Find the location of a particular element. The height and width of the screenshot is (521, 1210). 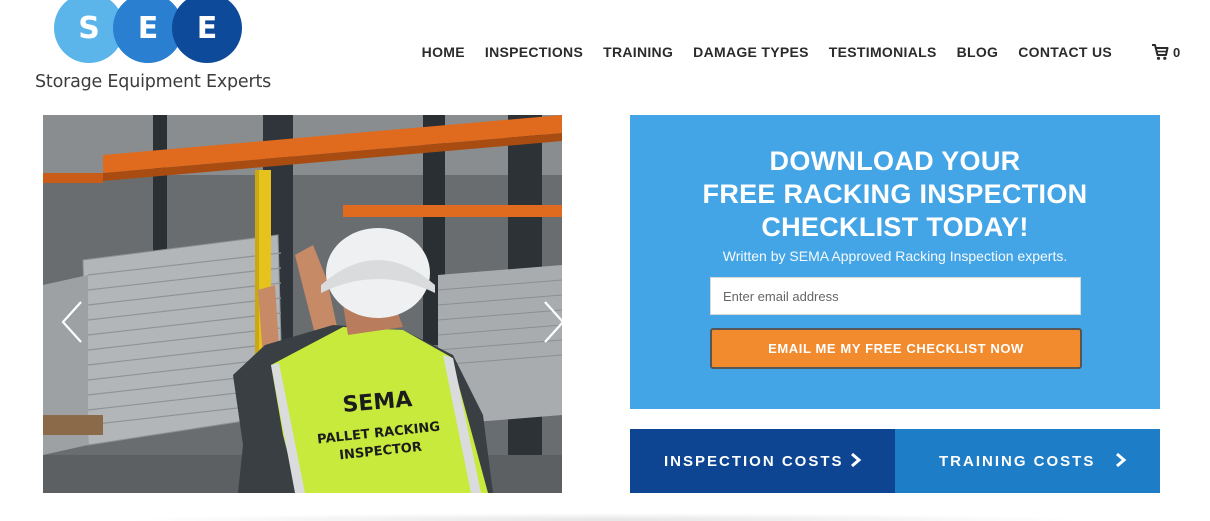

nav-item-damage-types: DAMAGE TYPES is located at coordinates (751, 53).